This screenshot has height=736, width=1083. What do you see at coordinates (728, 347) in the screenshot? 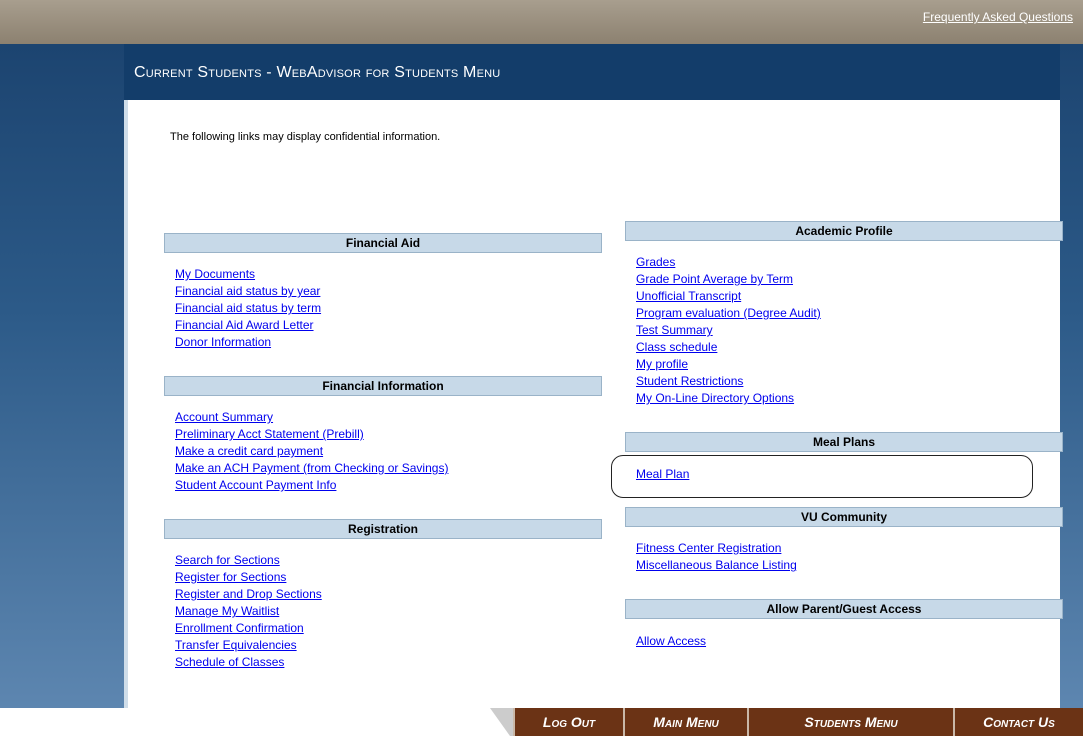
I see `link-class-schedule: Class schedule` at bounding box center [728, 347].